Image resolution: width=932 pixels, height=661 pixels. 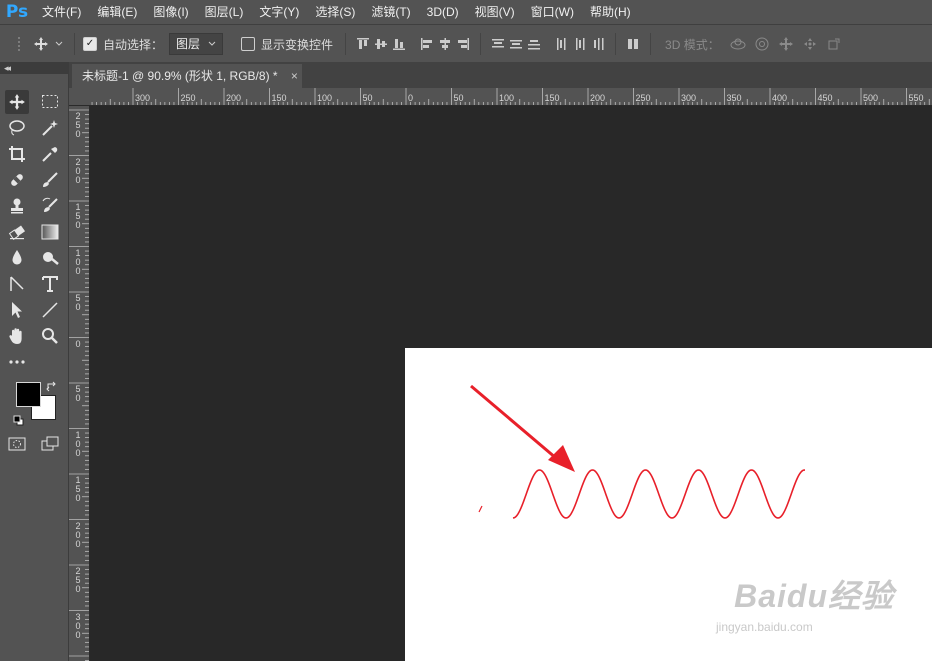 I want to click on magic-wand-tool-icon, so click(x=50, y=128).